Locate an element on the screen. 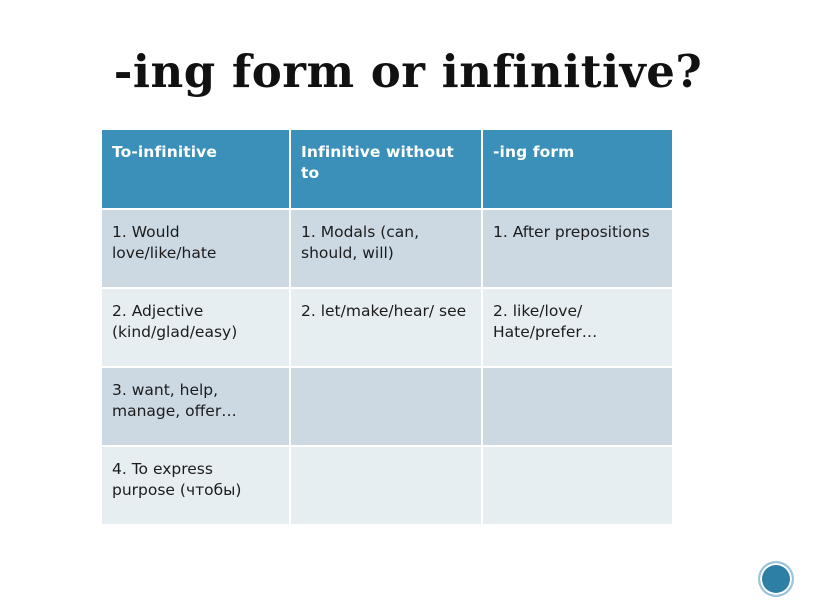  table-cell: 1. Would love/like/hate is located at coordinates (196, 249).